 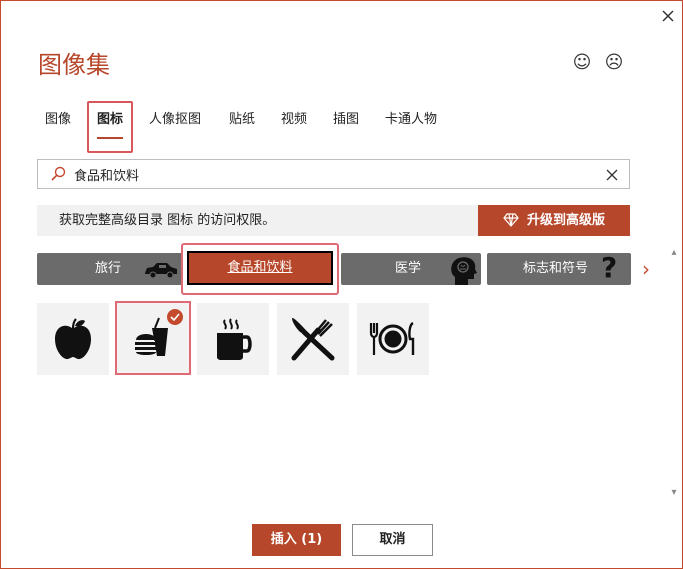 I want to click on tab-images: 图像, so click(x=58, y=127).